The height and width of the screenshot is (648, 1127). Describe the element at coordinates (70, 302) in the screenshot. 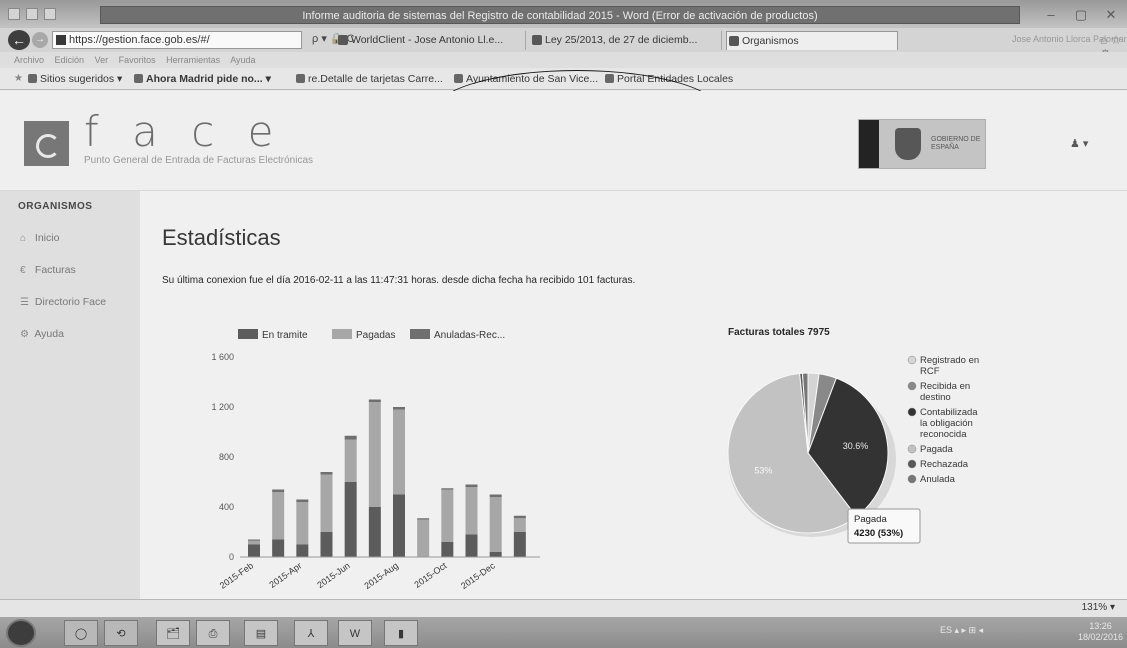

I see `sidebar-item-directorio: ☰ Directorio Face` at that location.